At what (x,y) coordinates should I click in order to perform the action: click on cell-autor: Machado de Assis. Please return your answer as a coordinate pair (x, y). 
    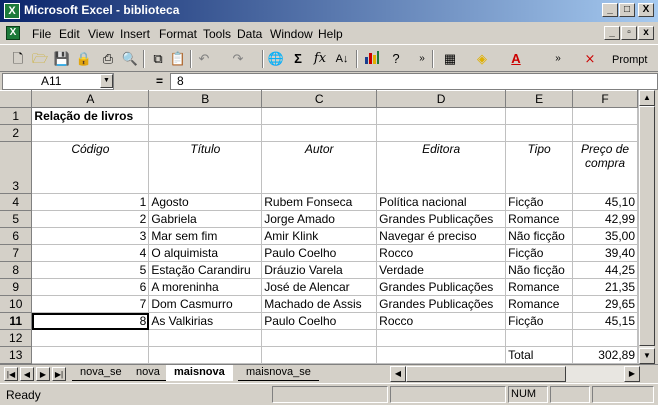
    Looking at the image, I should click on (319, 304).